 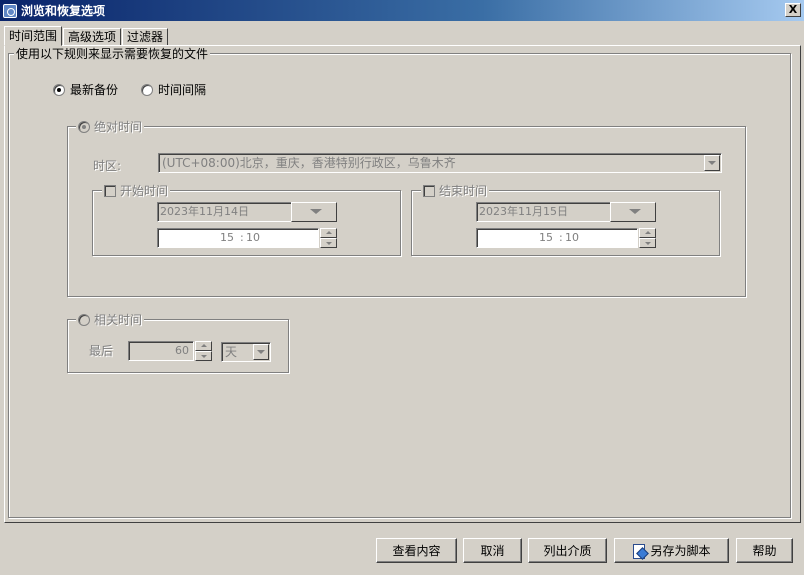 I want to click on rules-group-label: 使用以下规则来显示需要恢复的文件, so click(x=112, y=54).